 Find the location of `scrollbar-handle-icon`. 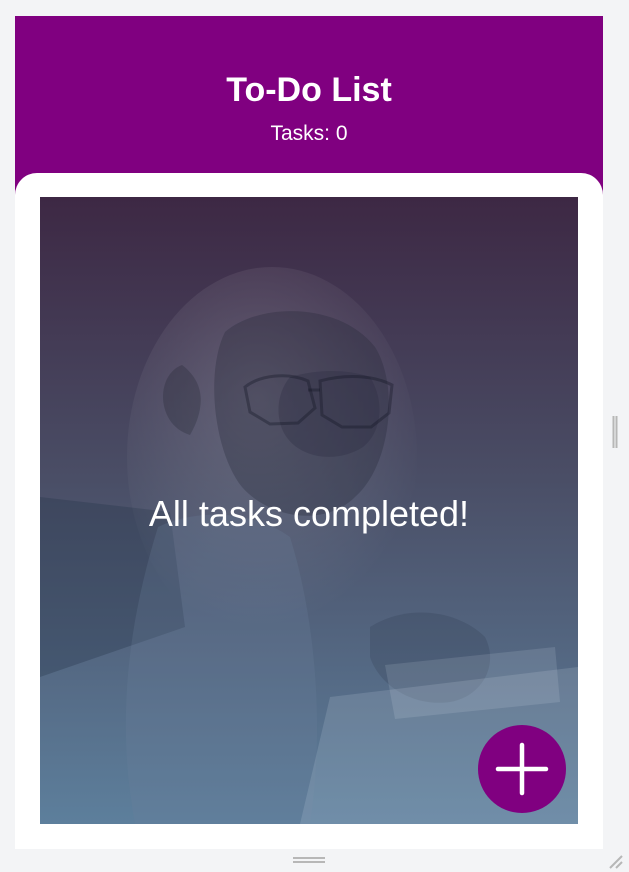

scrollbar-handle-icon is located at coordinates (615, 432).